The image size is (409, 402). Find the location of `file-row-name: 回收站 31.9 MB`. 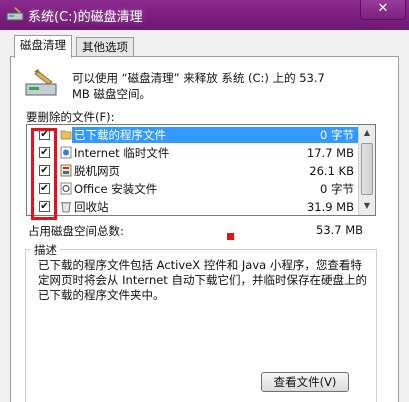

file-row-name: 回收站 31.9 MB is located at coordinates (215, 207).